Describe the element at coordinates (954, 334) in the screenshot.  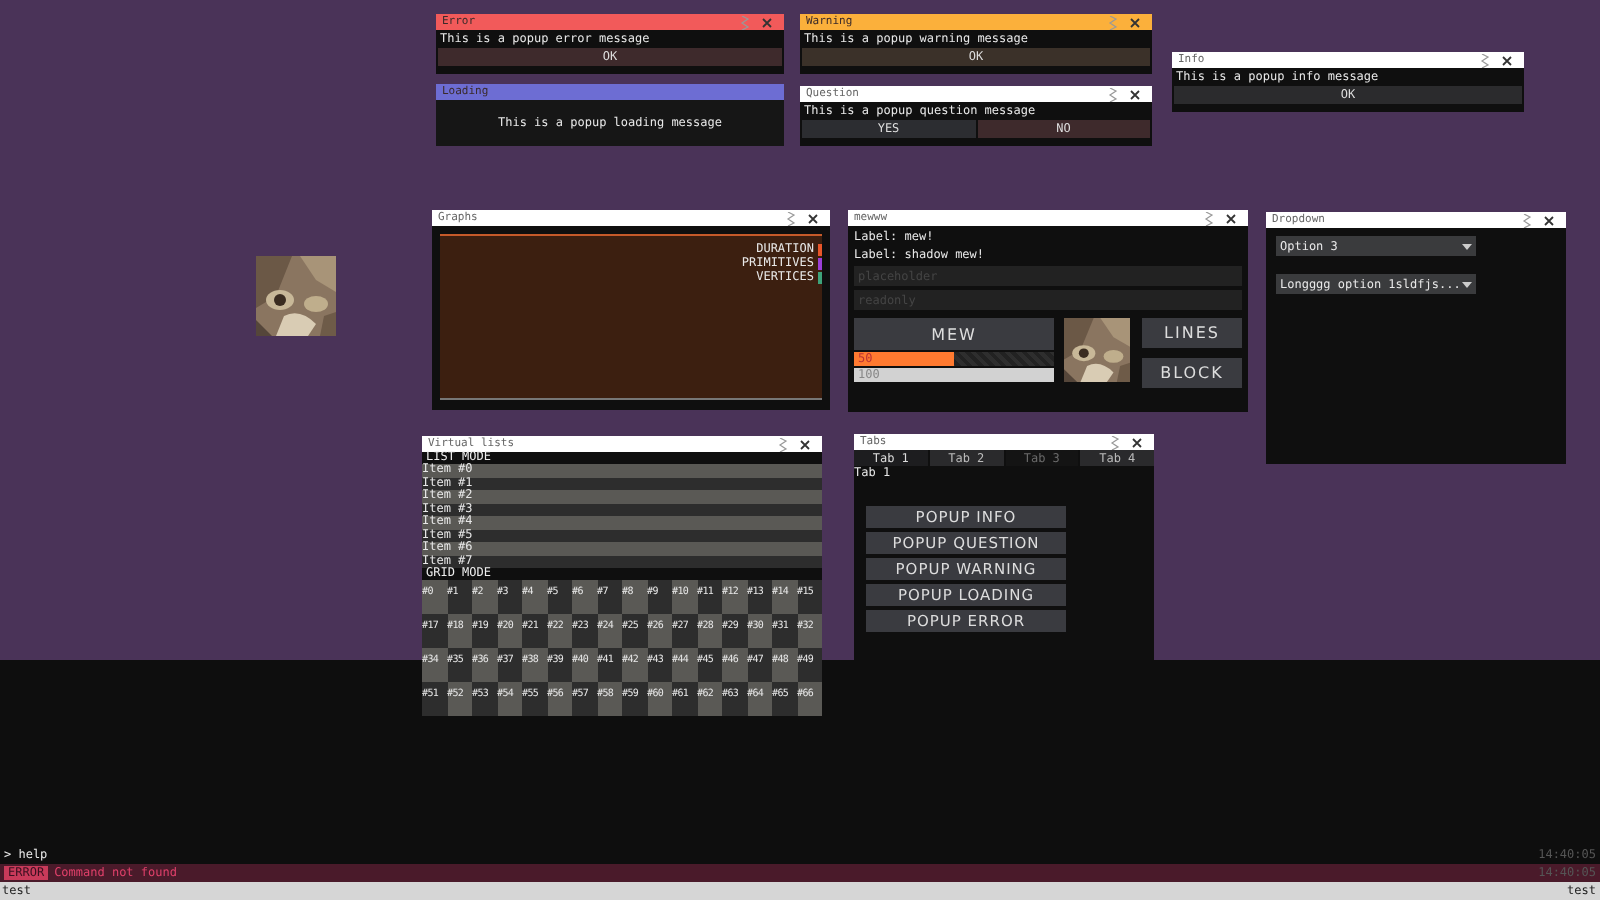
I see `mew-button: MEW` at that location.